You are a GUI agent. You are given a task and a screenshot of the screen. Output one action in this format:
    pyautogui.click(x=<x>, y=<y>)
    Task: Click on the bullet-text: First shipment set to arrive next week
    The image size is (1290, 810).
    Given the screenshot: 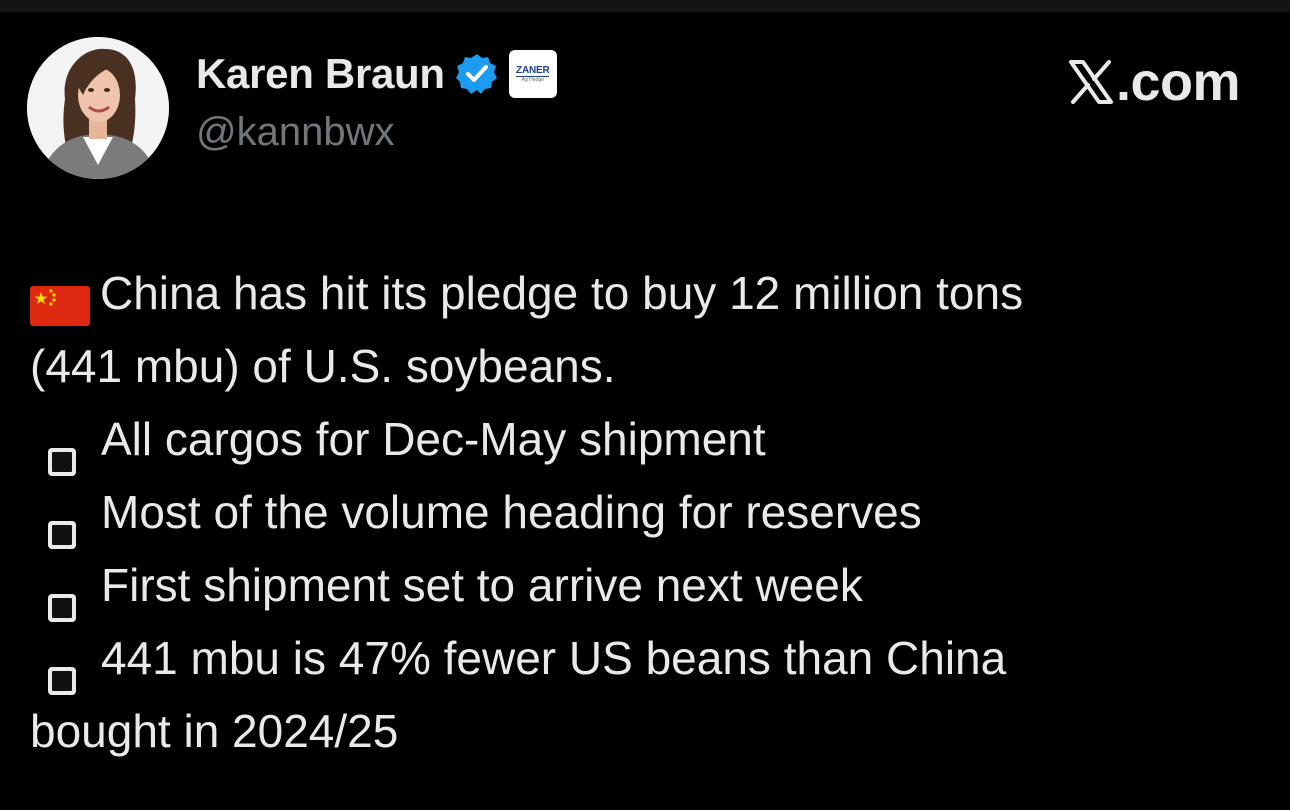 What is the action you would take?
    pyautogui.click(x=482, y=585)
    